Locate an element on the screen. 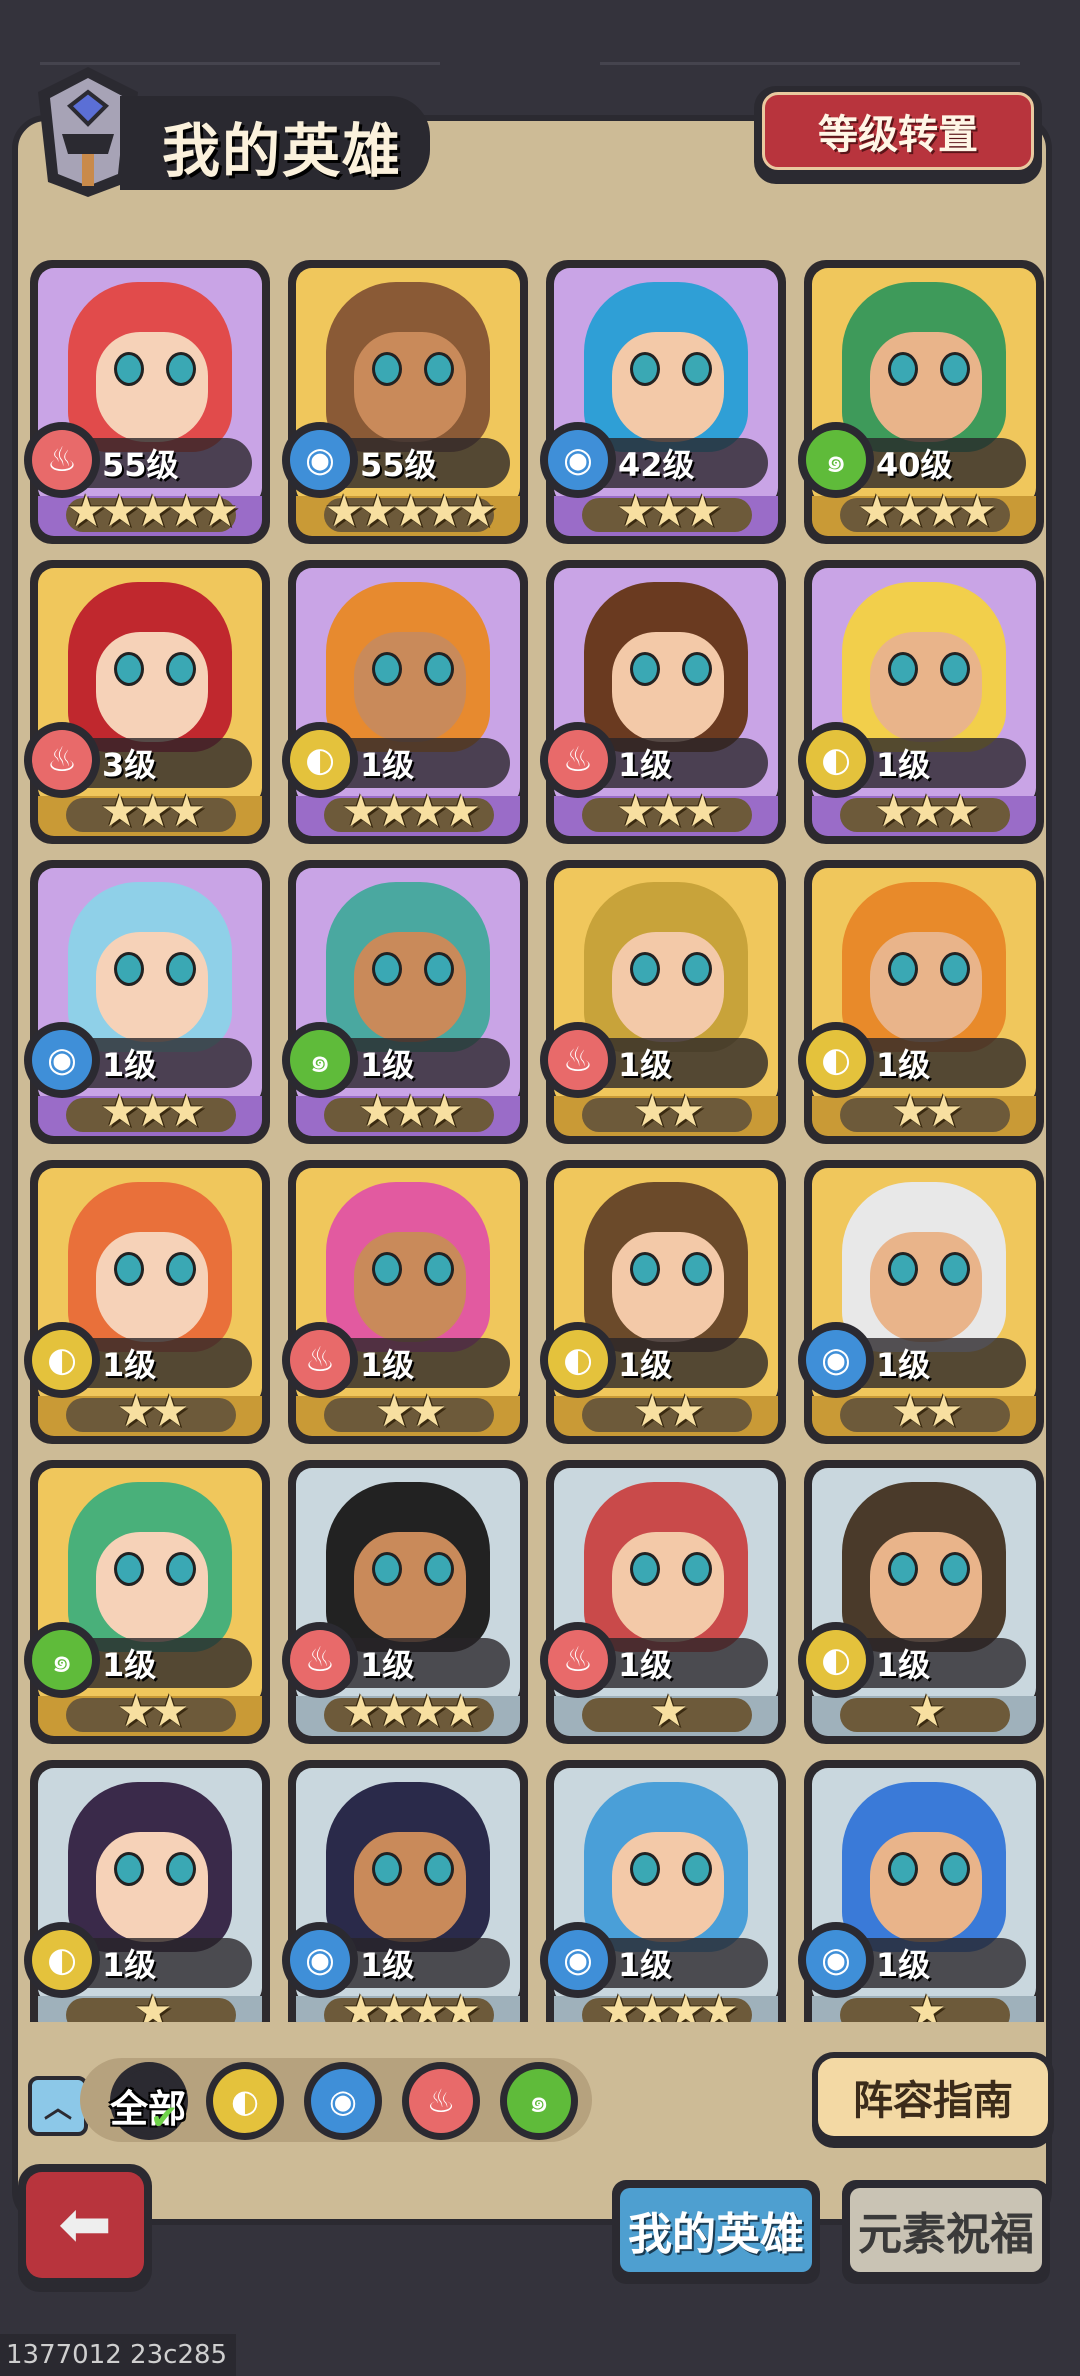 Image resolution: width=1080 pixels, height=2376 pixels. hero-card: ♨ 1级 ★★★ is located at coordinates (663, 702).